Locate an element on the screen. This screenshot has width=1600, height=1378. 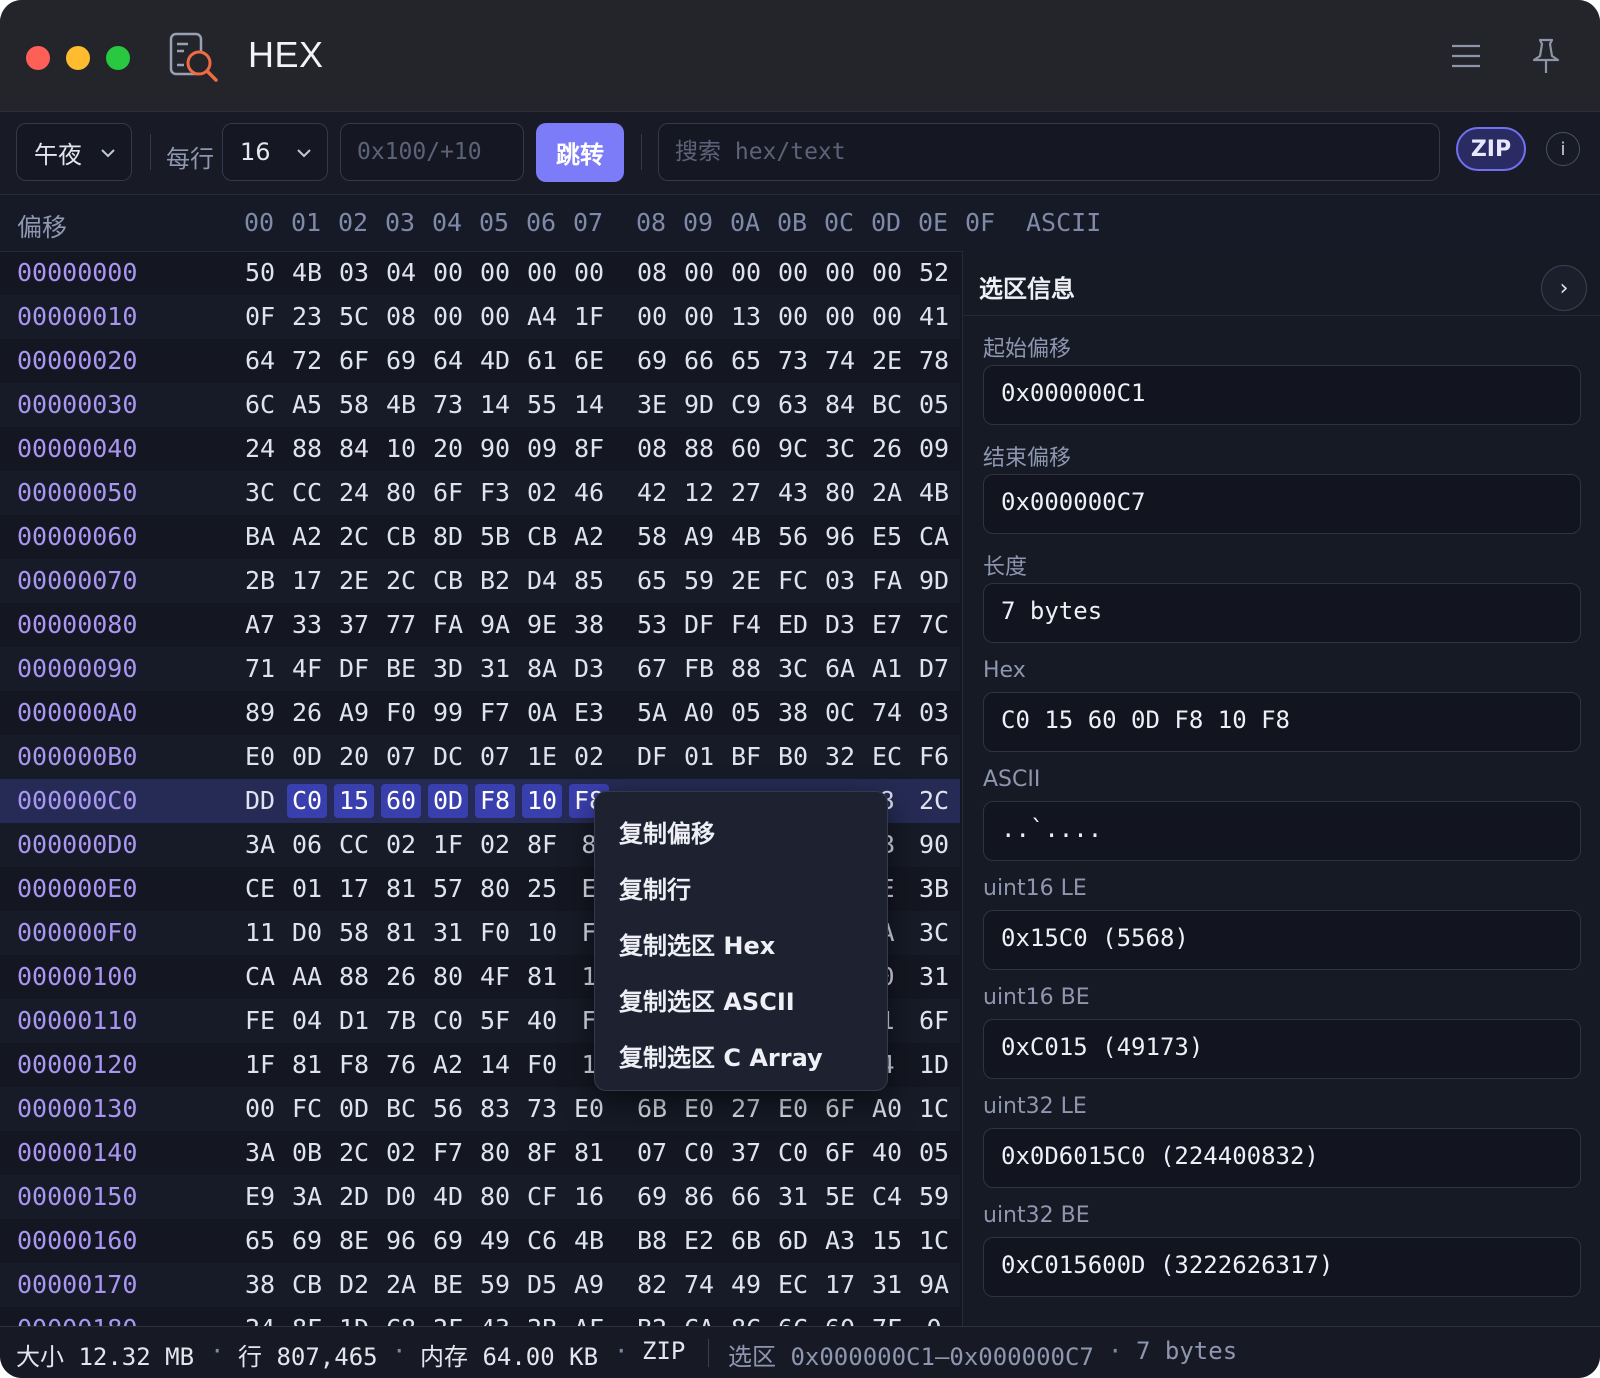
hex-byte: 32 is located at coordinates (840, 757).